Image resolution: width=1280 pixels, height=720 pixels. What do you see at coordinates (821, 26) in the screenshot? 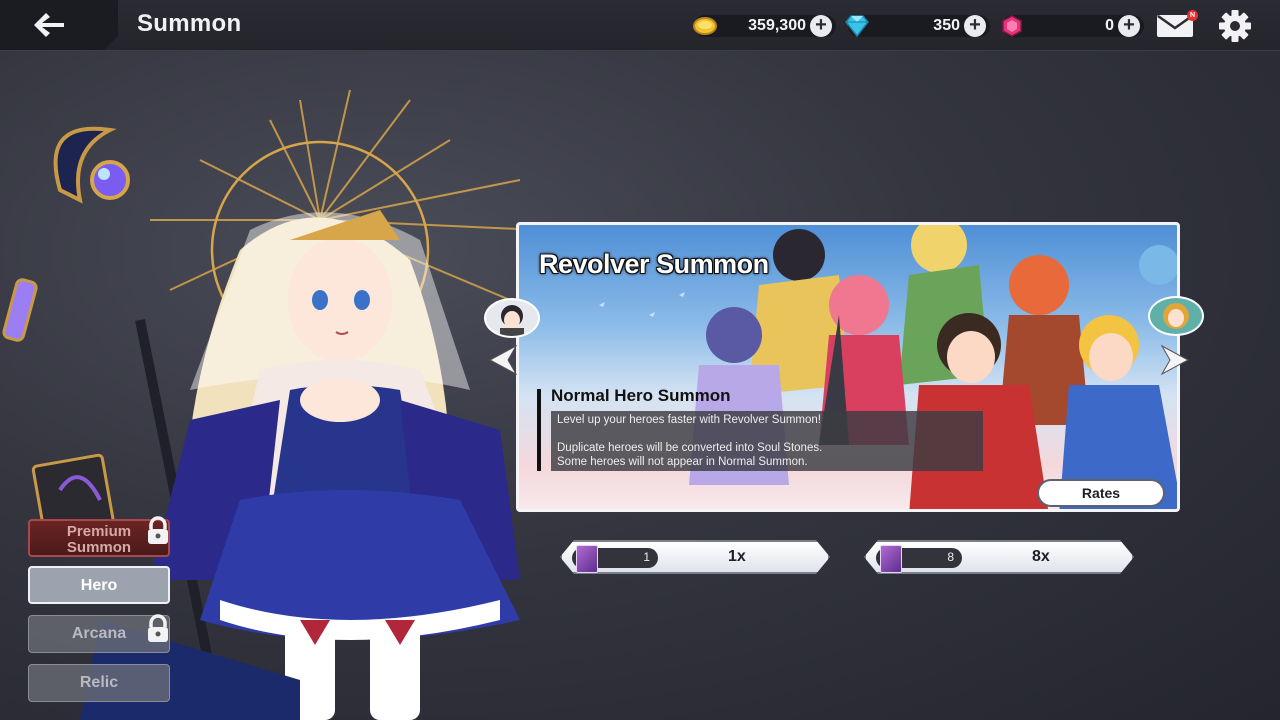
I see `add-gold-button: +` at bounding box center [821, 26].